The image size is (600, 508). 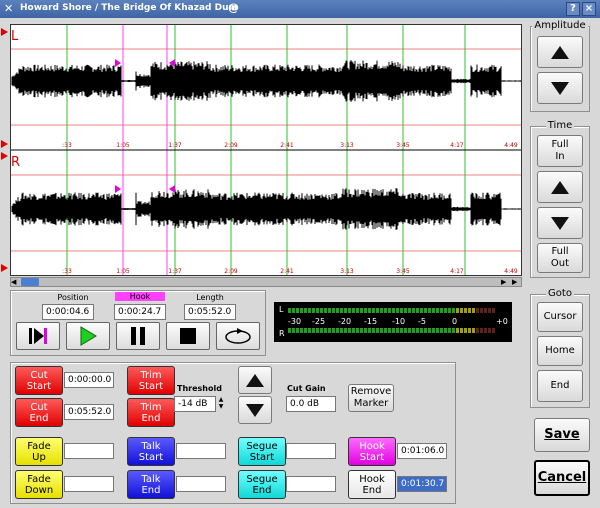 I want to click on goto-end-button: End, so click(x=560, y=386).